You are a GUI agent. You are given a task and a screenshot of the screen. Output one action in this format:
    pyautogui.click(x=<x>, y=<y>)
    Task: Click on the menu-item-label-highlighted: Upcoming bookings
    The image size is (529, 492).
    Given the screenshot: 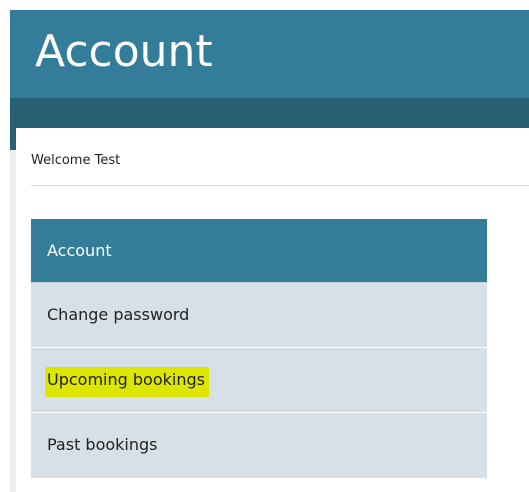 What is the action you would take?
    pyautogui.click(x=127, y=382)
    